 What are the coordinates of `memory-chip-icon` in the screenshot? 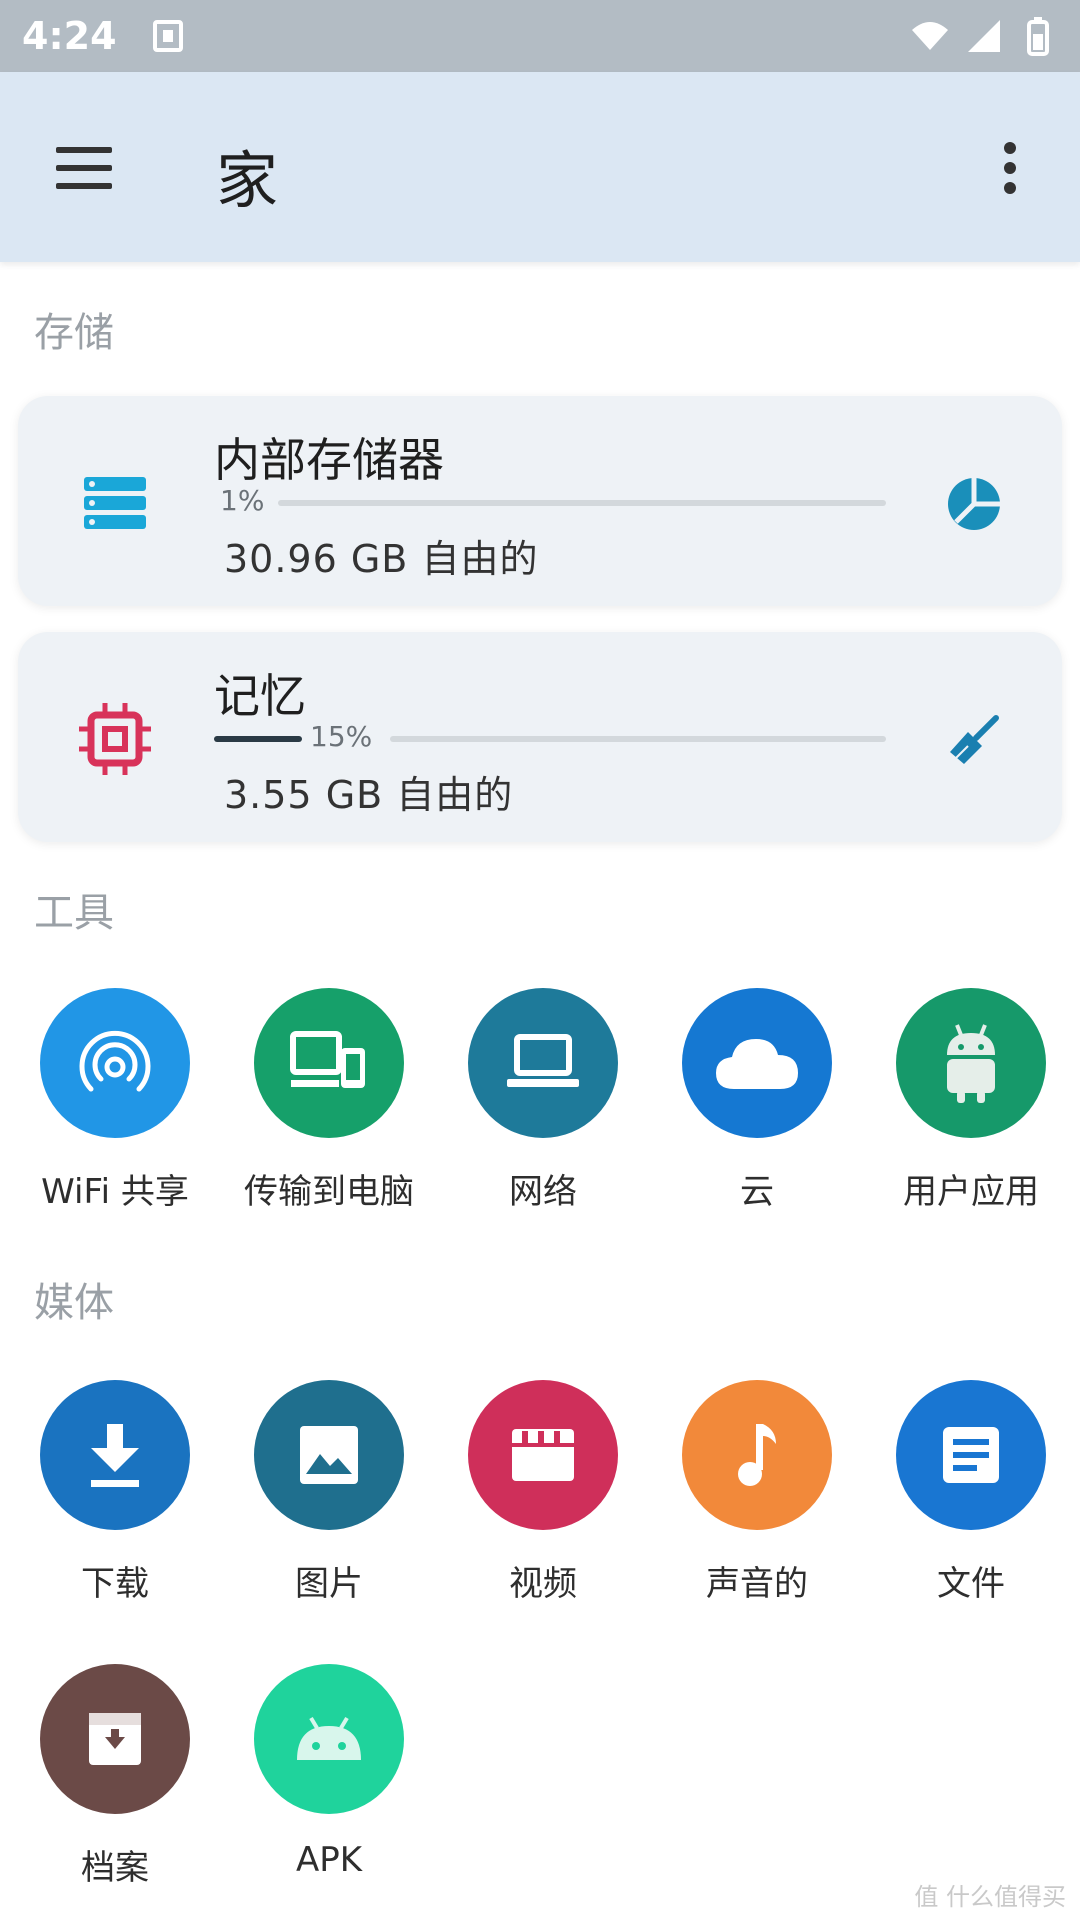 It's located at (115, 739).